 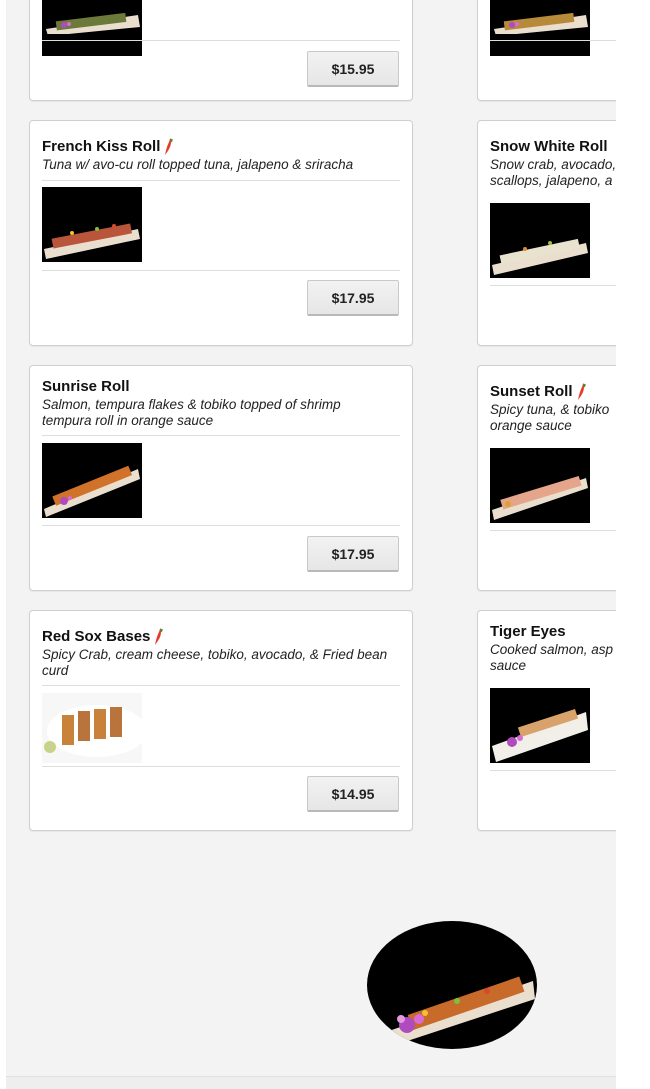 I want to click on menu-item-card, so click(x=546, y=50).